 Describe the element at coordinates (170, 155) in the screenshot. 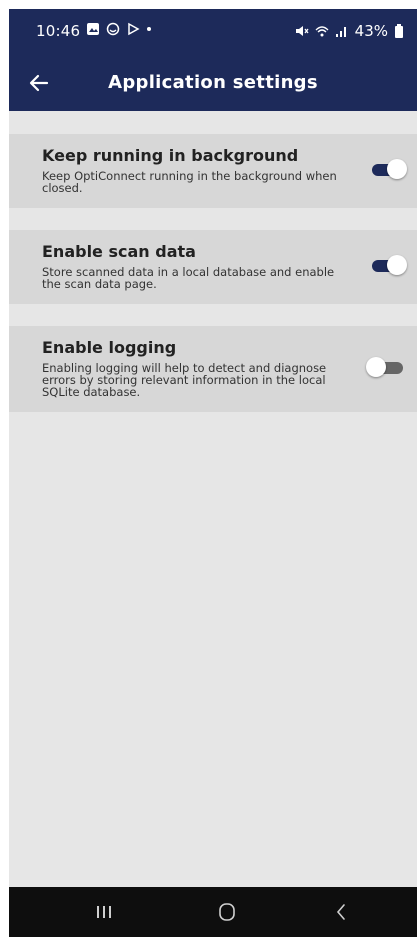

I see `setting-title: Keep running in background` at that location.